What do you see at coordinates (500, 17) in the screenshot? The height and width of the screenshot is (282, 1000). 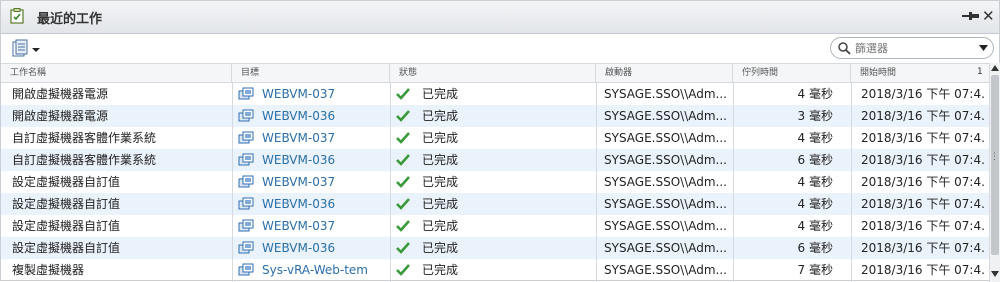 I see `panel-titlebar: 最近的工作 ✕` at bounding box center [500, 17].